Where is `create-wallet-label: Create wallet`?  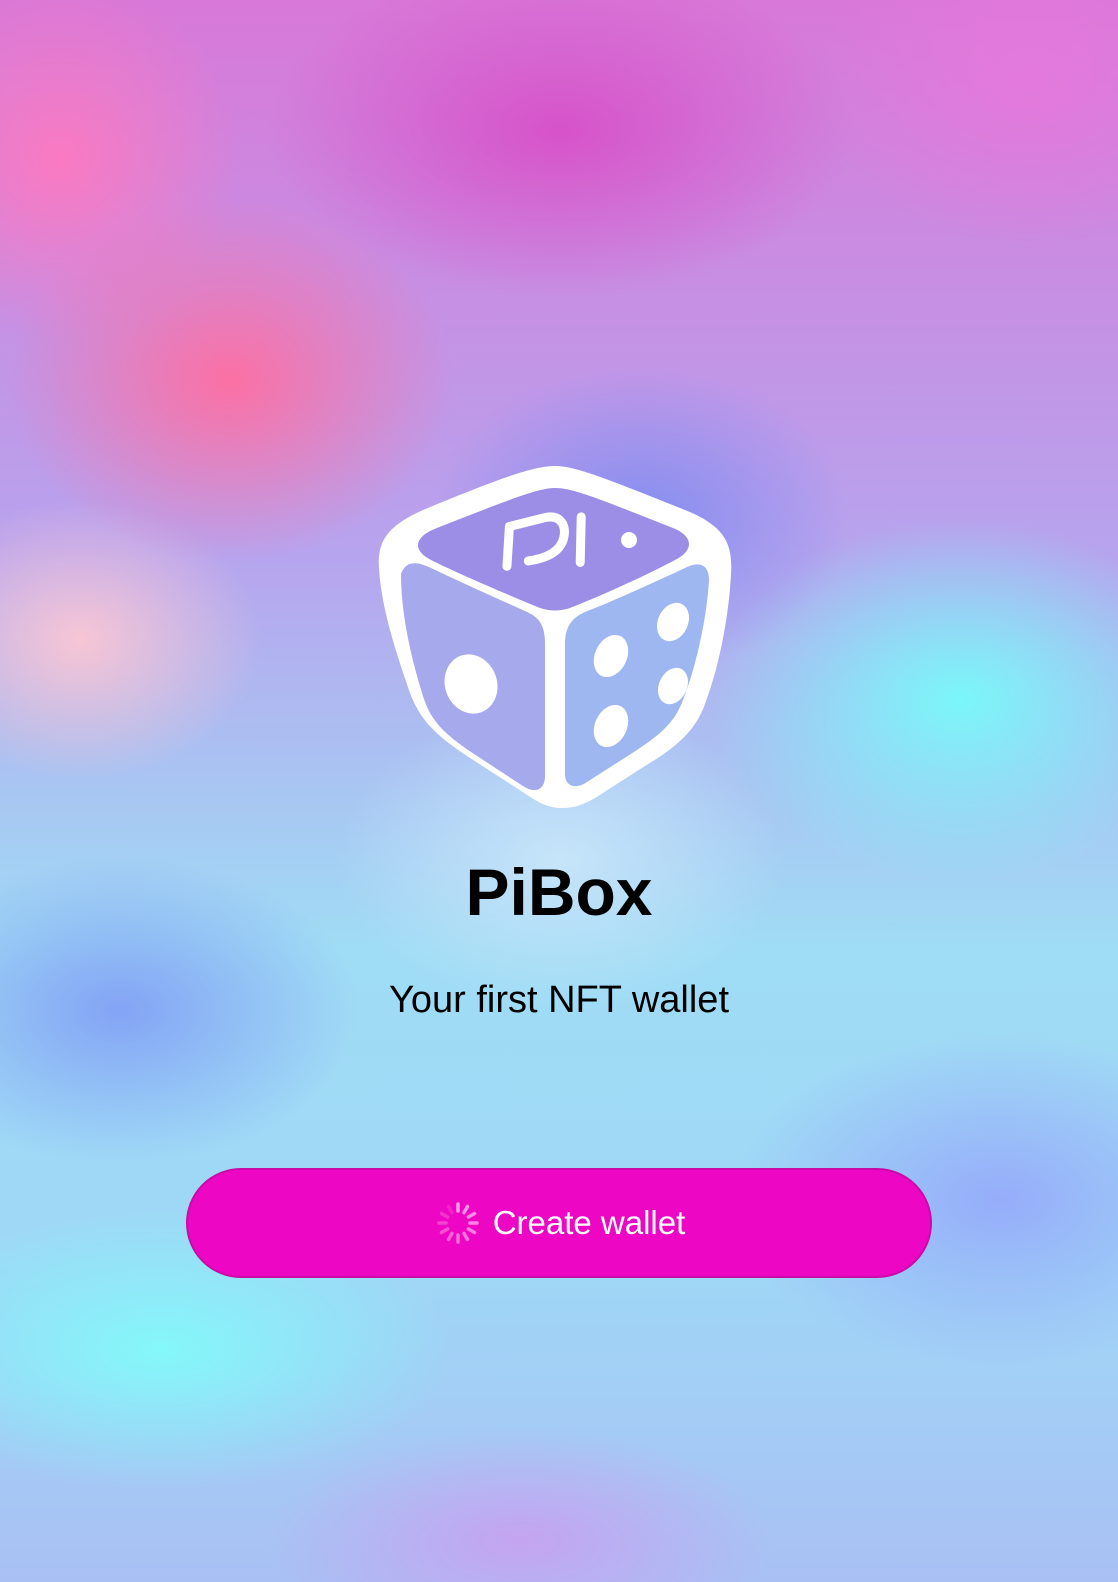
create-wallet-label: Create wallet is located at coordinates (589, 1222).